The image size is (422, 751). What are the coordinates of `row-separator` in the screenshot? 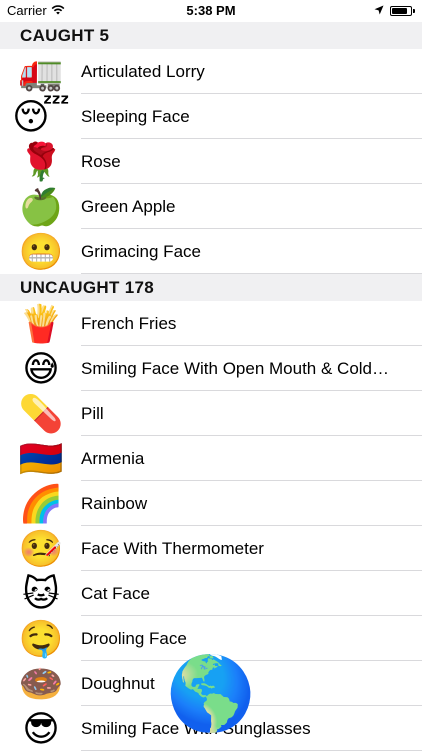 It's located at (251, 273).